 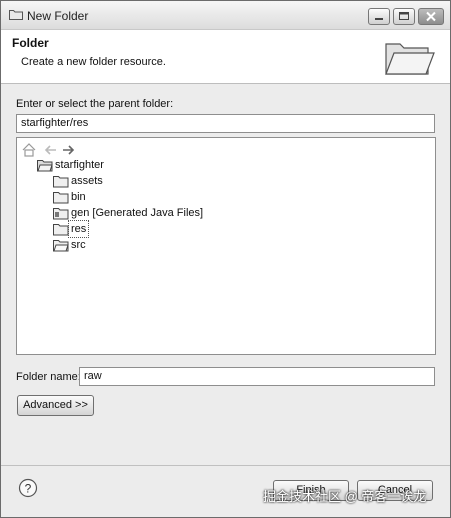 What do you see at coordinates (45, 166) in the screenshot?
I see `project-icon` at bounding box center [45, 166].